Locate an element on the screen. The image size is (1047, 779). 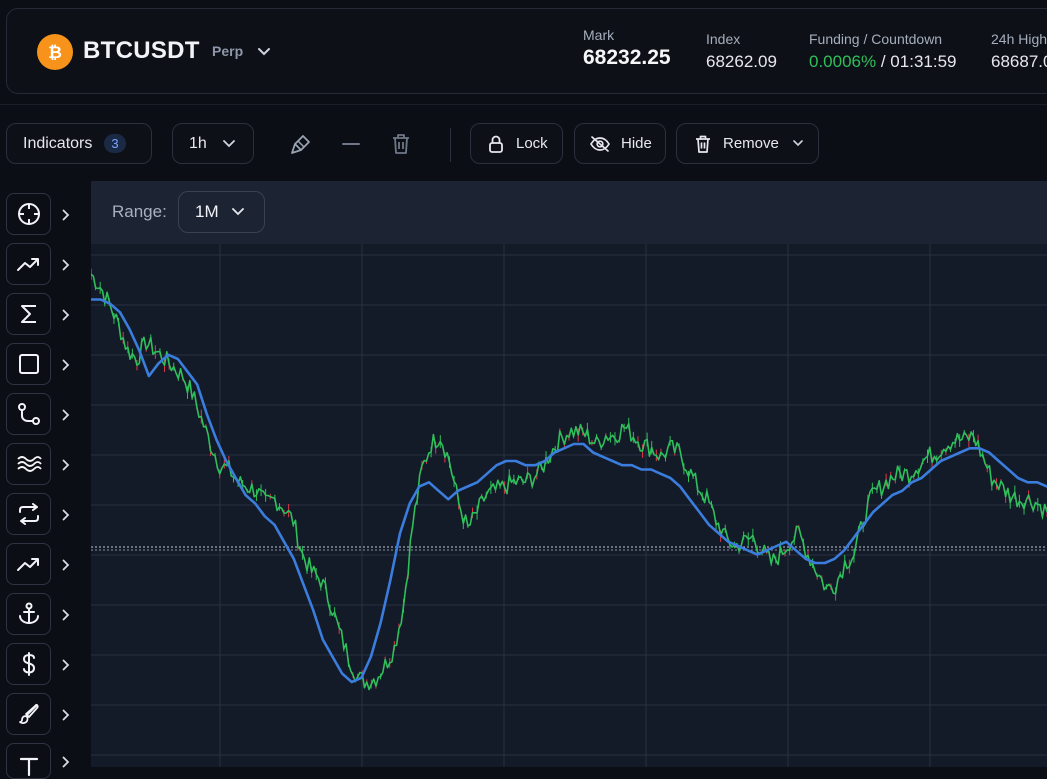
crosshair-icon is located at coordinates (29, 214).